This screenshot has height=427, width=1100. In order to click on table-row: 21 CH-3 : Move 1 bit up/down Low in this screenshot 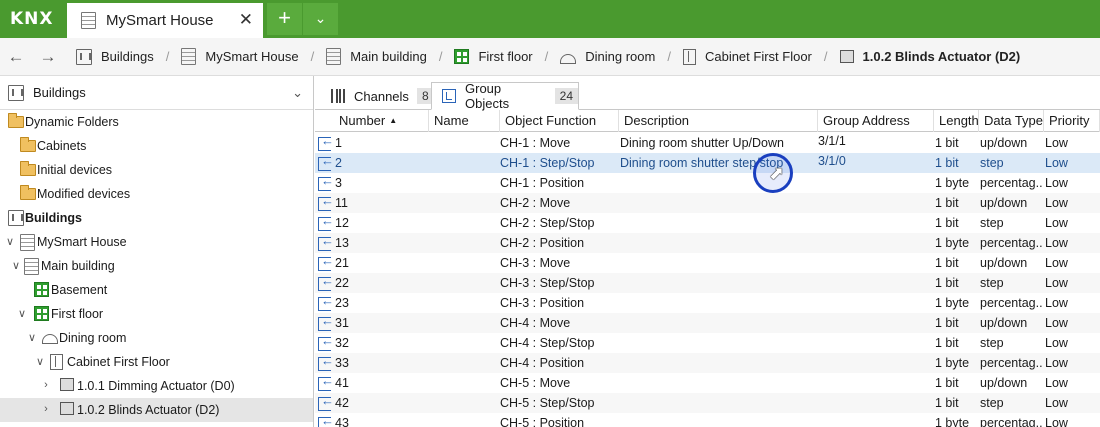, I will do `click(707, 263)`.